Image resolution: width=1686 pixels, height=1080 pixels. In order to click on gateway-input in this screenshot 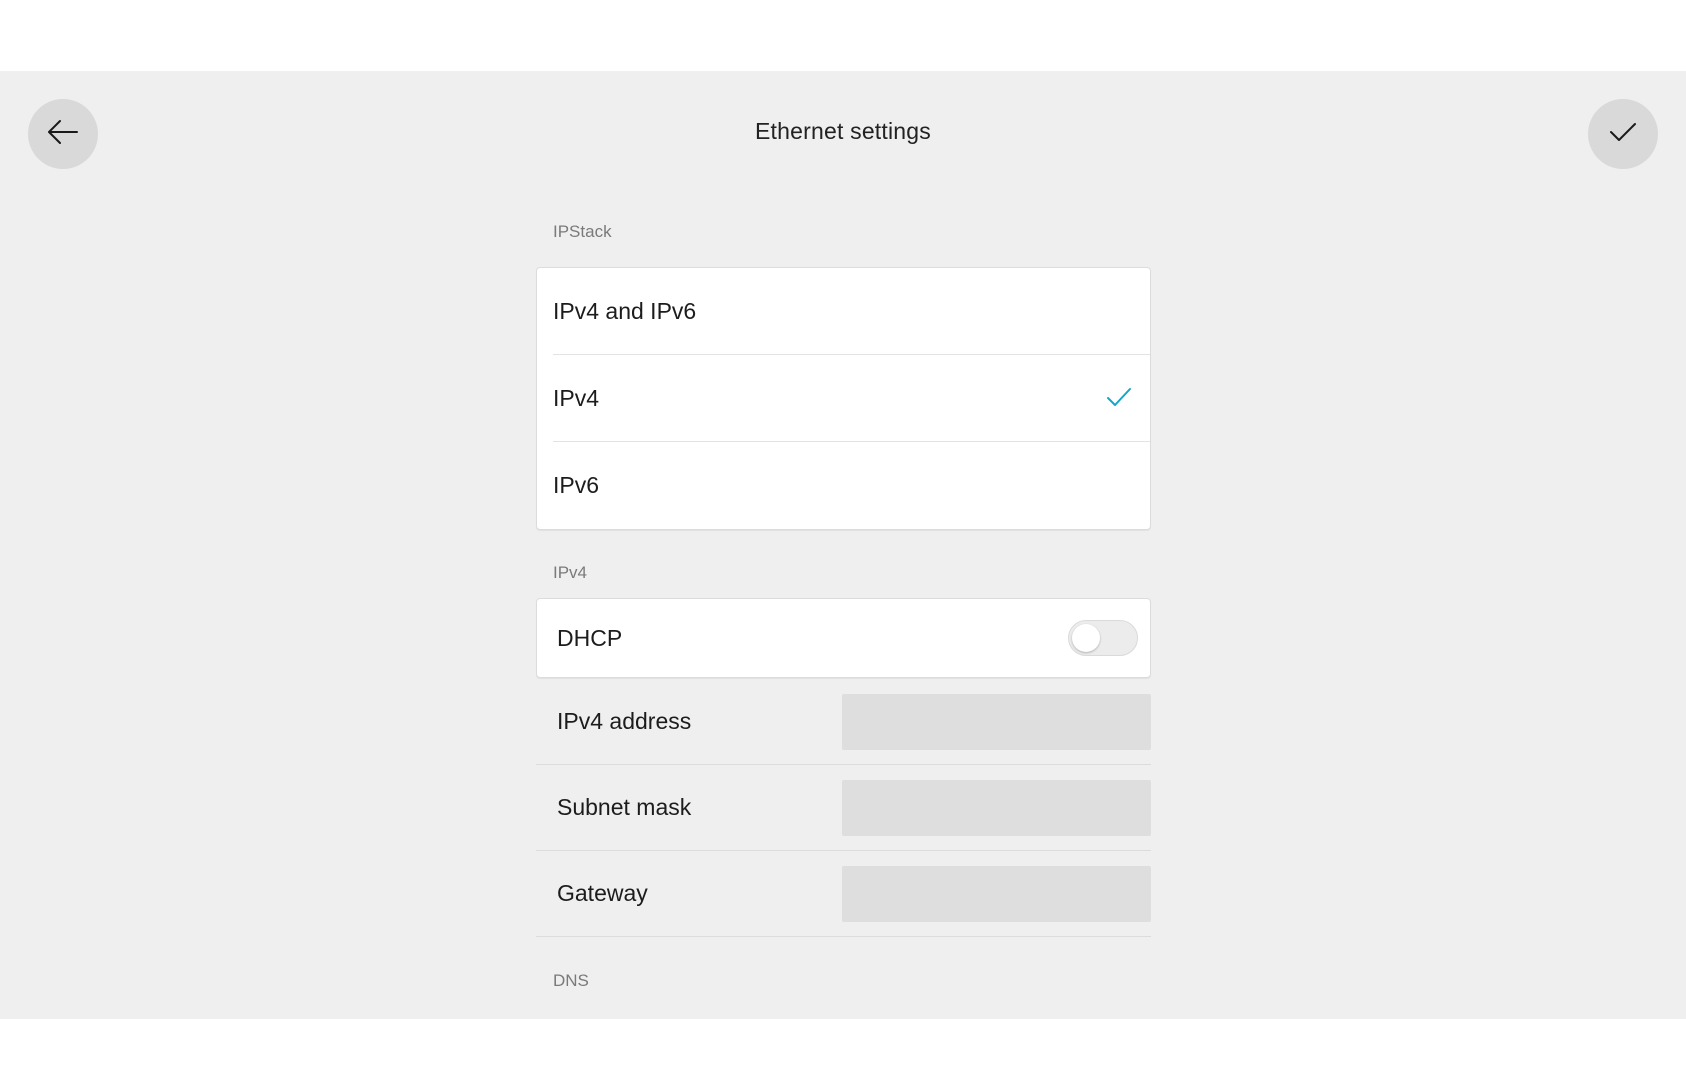, I will do `click(996, 894)`.